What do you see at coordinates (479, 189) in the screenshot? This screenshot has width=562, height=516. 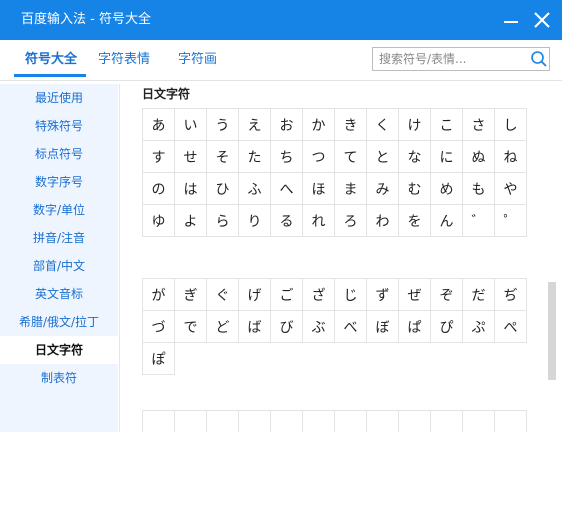 I see `symbol-cell: も` at bounding box center [479, 189].